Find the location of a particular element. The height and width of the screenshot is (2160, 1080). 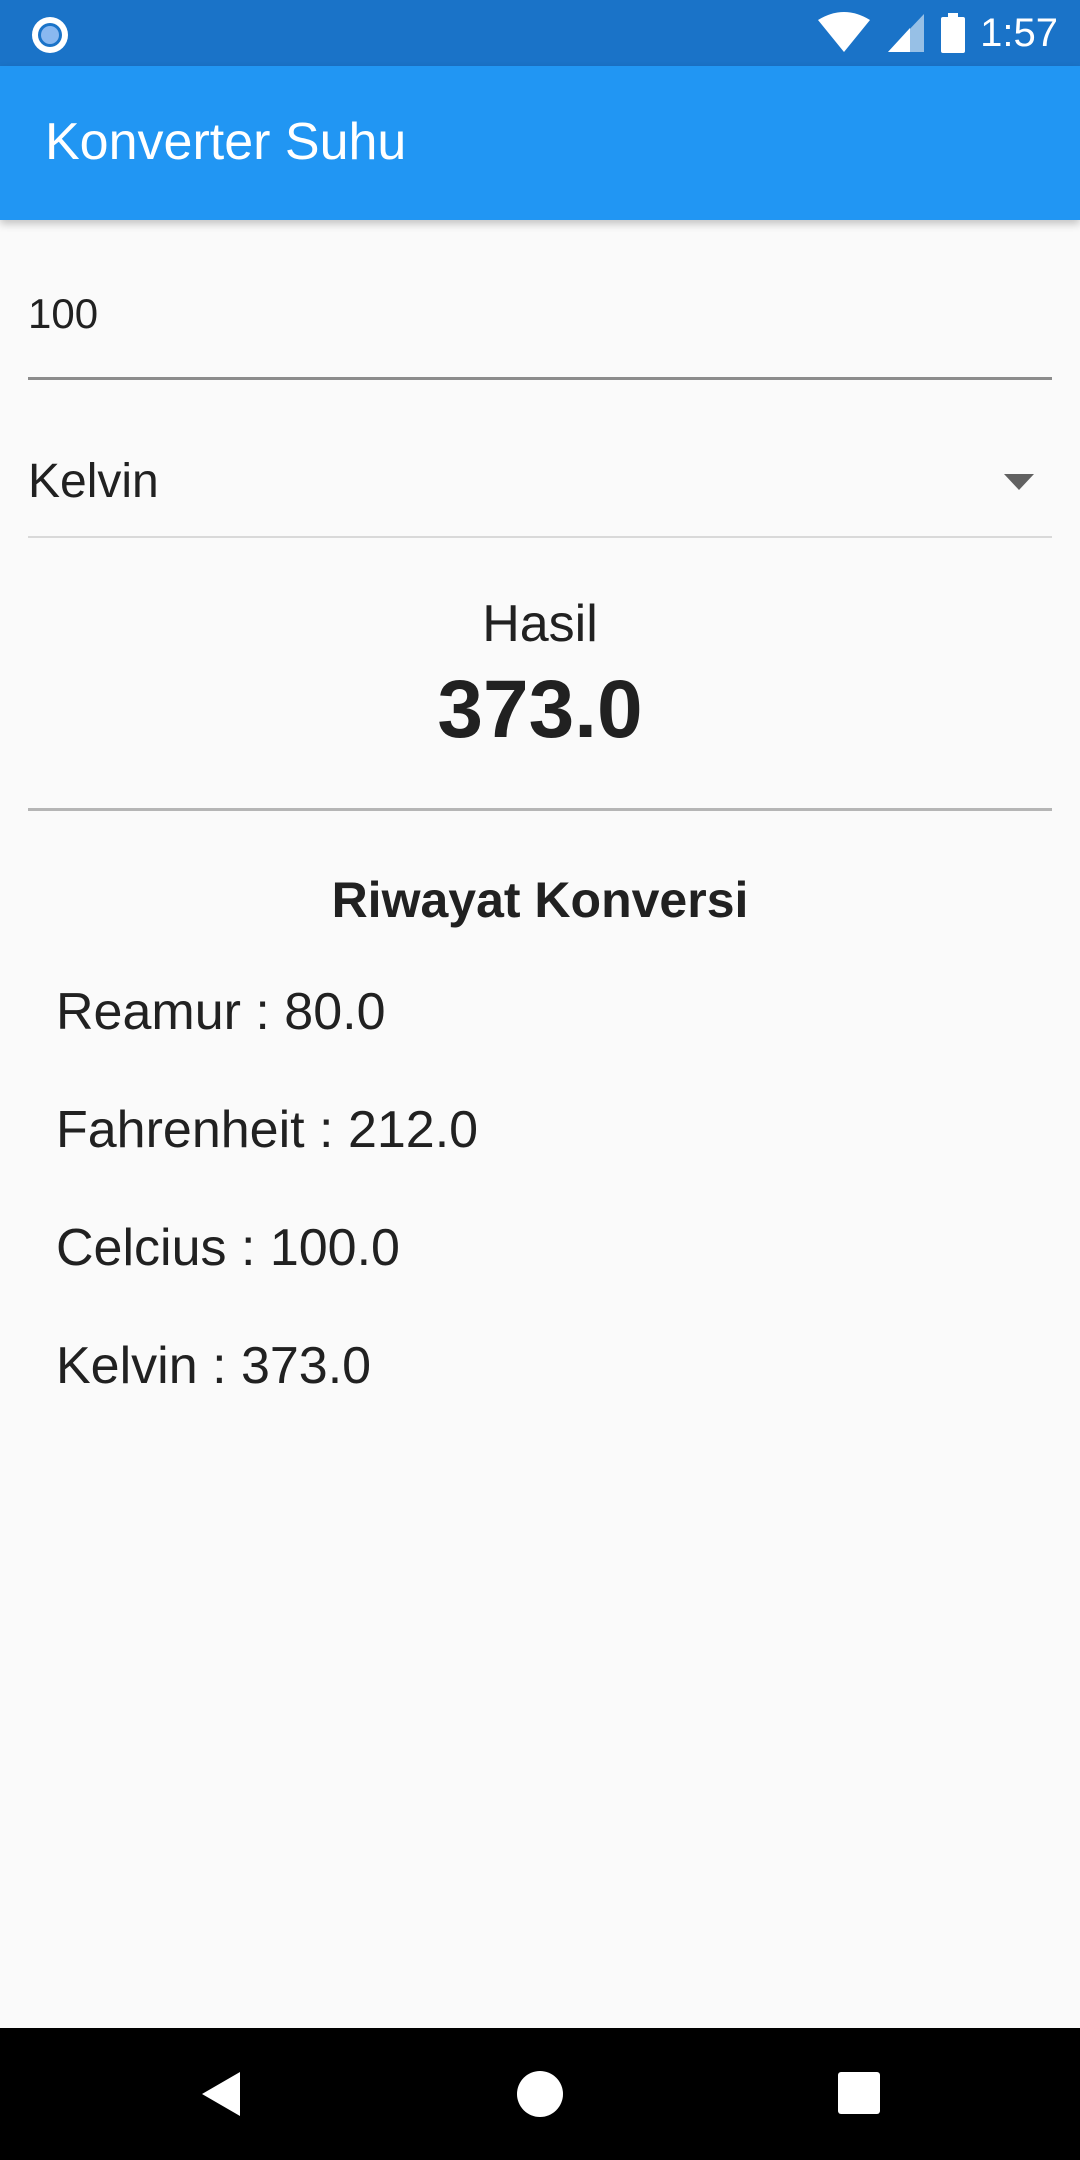

history-item: Kelvin : 373.0 is located at coordinates (214, 1366).